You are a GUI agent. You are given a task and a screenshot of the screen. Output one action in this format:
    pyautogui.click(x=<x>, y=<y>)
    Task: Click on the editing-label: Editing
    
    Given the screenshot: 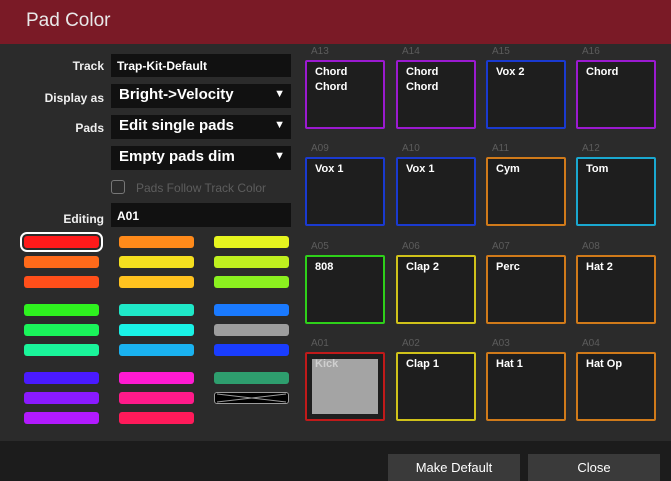 What is the action you would take?
    pyautogui.click(x=83, y=219)
    